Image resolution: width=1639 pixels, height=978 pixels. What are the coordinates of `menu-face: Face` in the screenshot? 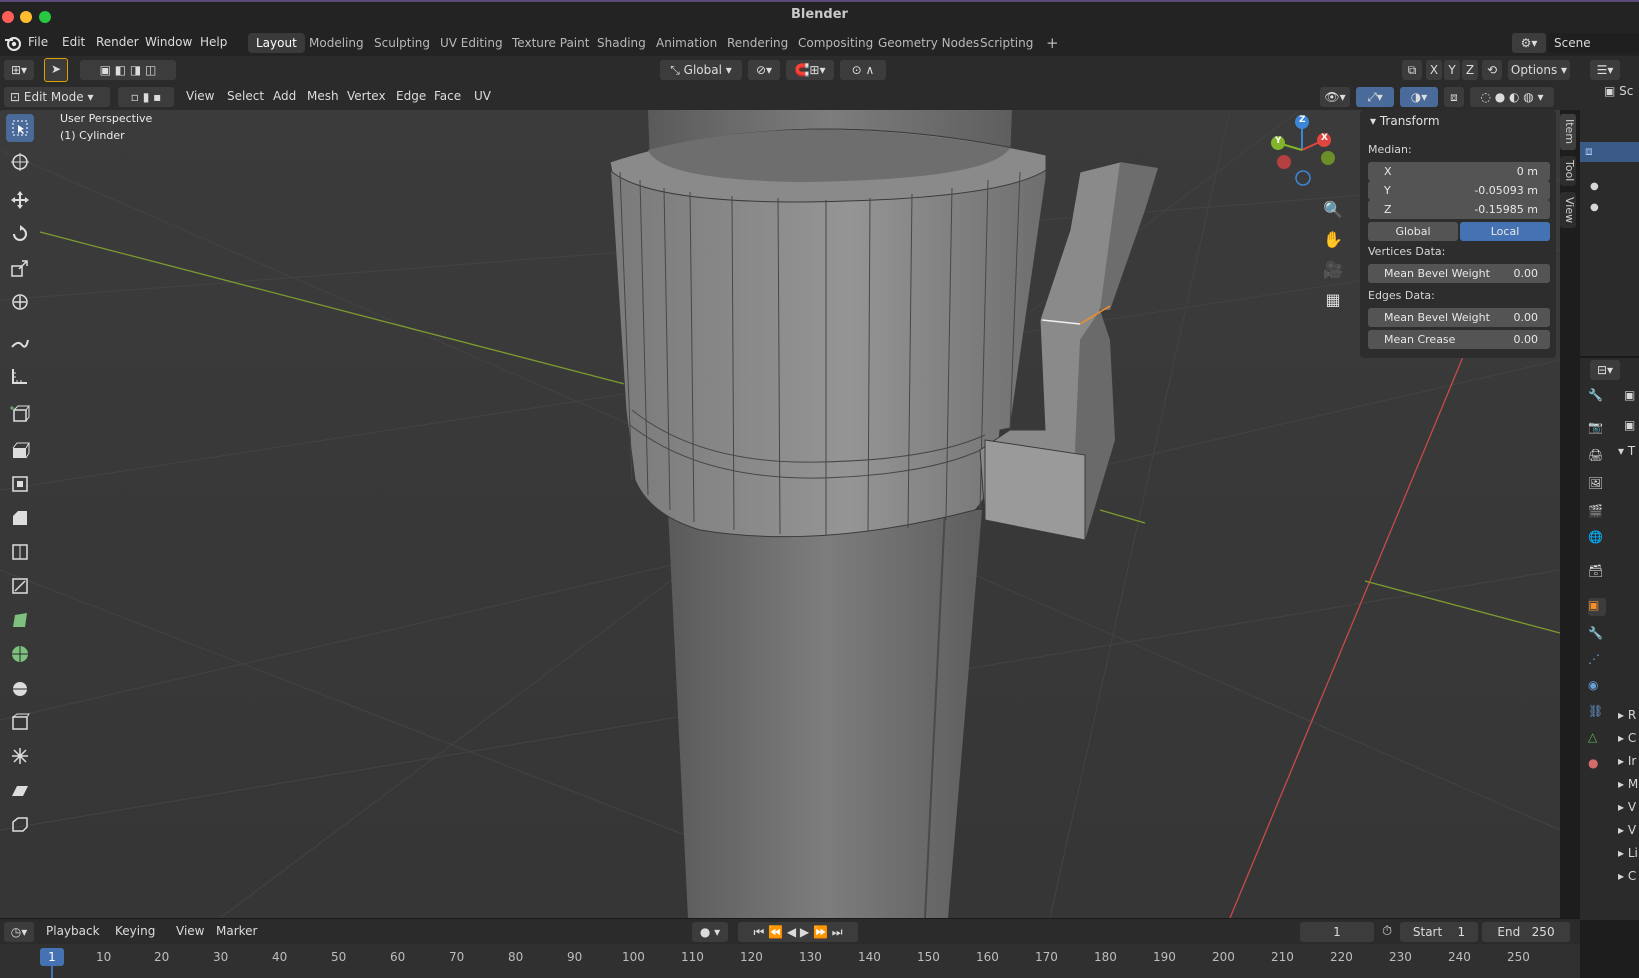 It's located at (447, 96).